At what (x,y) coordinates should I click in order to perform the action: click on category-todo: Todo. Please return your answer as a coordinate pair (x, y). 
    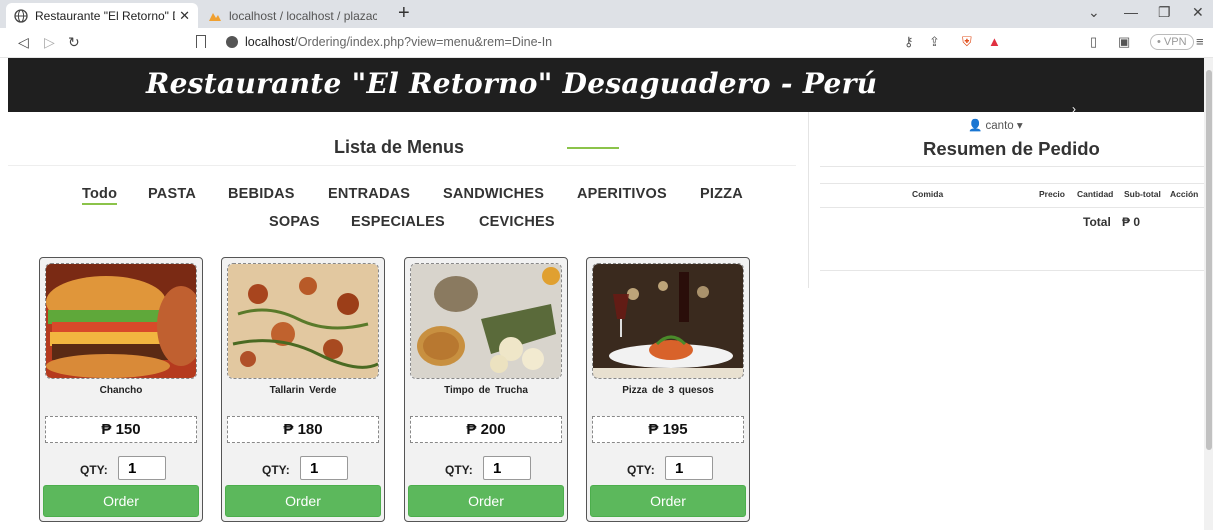
    Looking at the image, I should click on (100, 195).